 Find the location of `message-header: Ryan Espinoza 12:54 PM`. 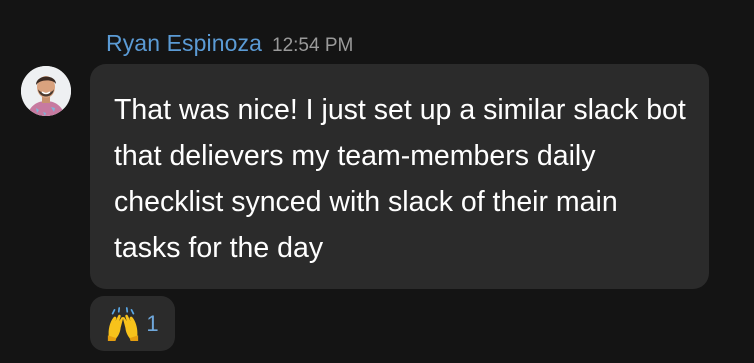

message-header: Ryan Espinoza 12:54 PM is located at coordinates (229, 45).